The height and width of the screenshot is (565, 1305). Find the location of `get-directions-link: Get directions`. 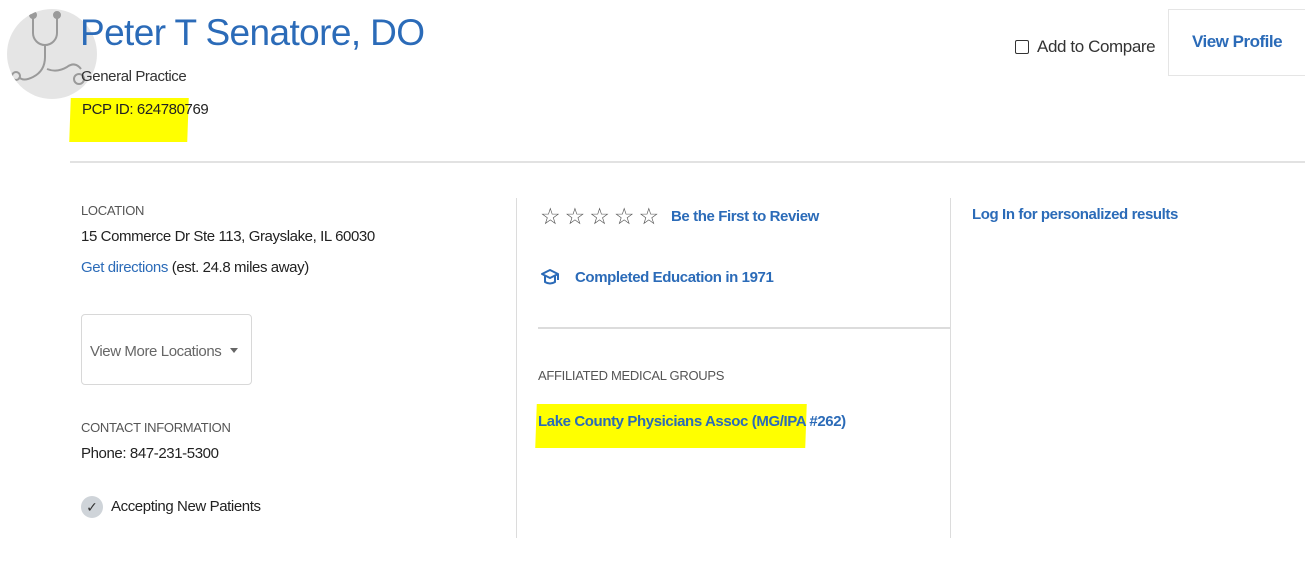

get-directions-link: Get directions is located at coordinates (124, 267).